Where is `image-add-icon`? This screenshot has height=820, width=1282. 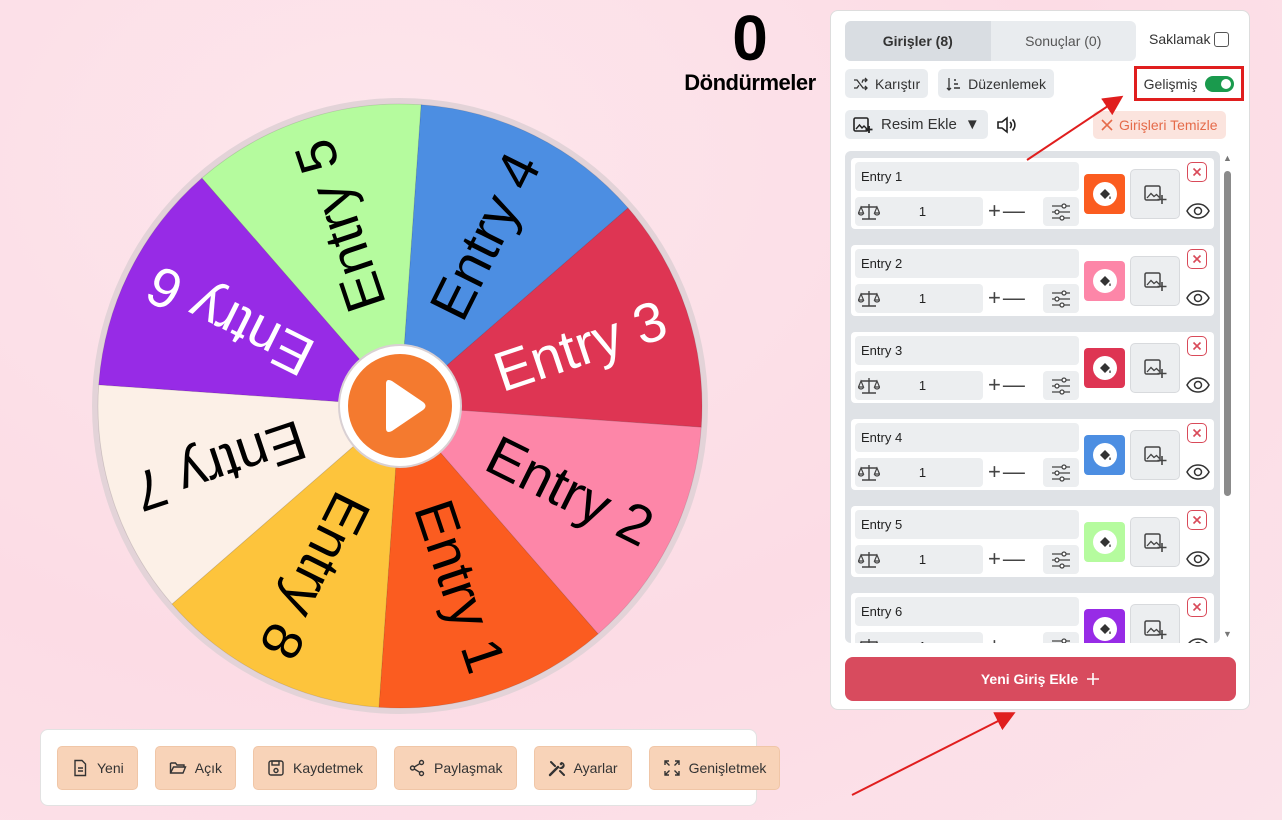
image-add-icon is located at coordinates (1155, 194).